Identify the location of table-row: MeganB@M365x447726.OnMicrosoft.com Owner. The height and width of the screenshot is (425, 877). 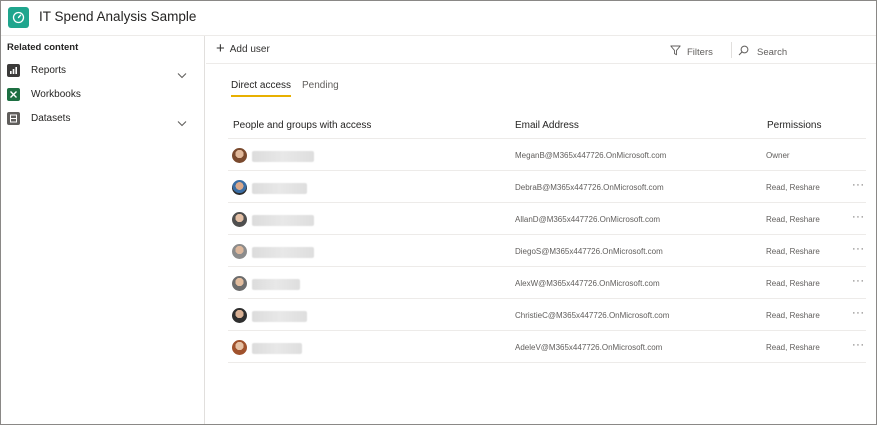
(547, 155).